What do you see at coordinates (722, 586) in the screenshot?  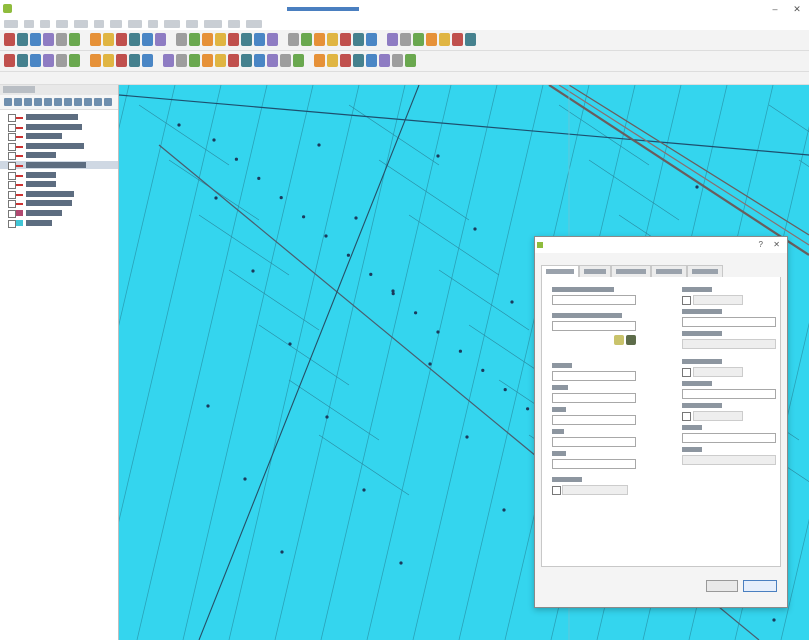 I see `ok-button` at bounding box center [722, 586].